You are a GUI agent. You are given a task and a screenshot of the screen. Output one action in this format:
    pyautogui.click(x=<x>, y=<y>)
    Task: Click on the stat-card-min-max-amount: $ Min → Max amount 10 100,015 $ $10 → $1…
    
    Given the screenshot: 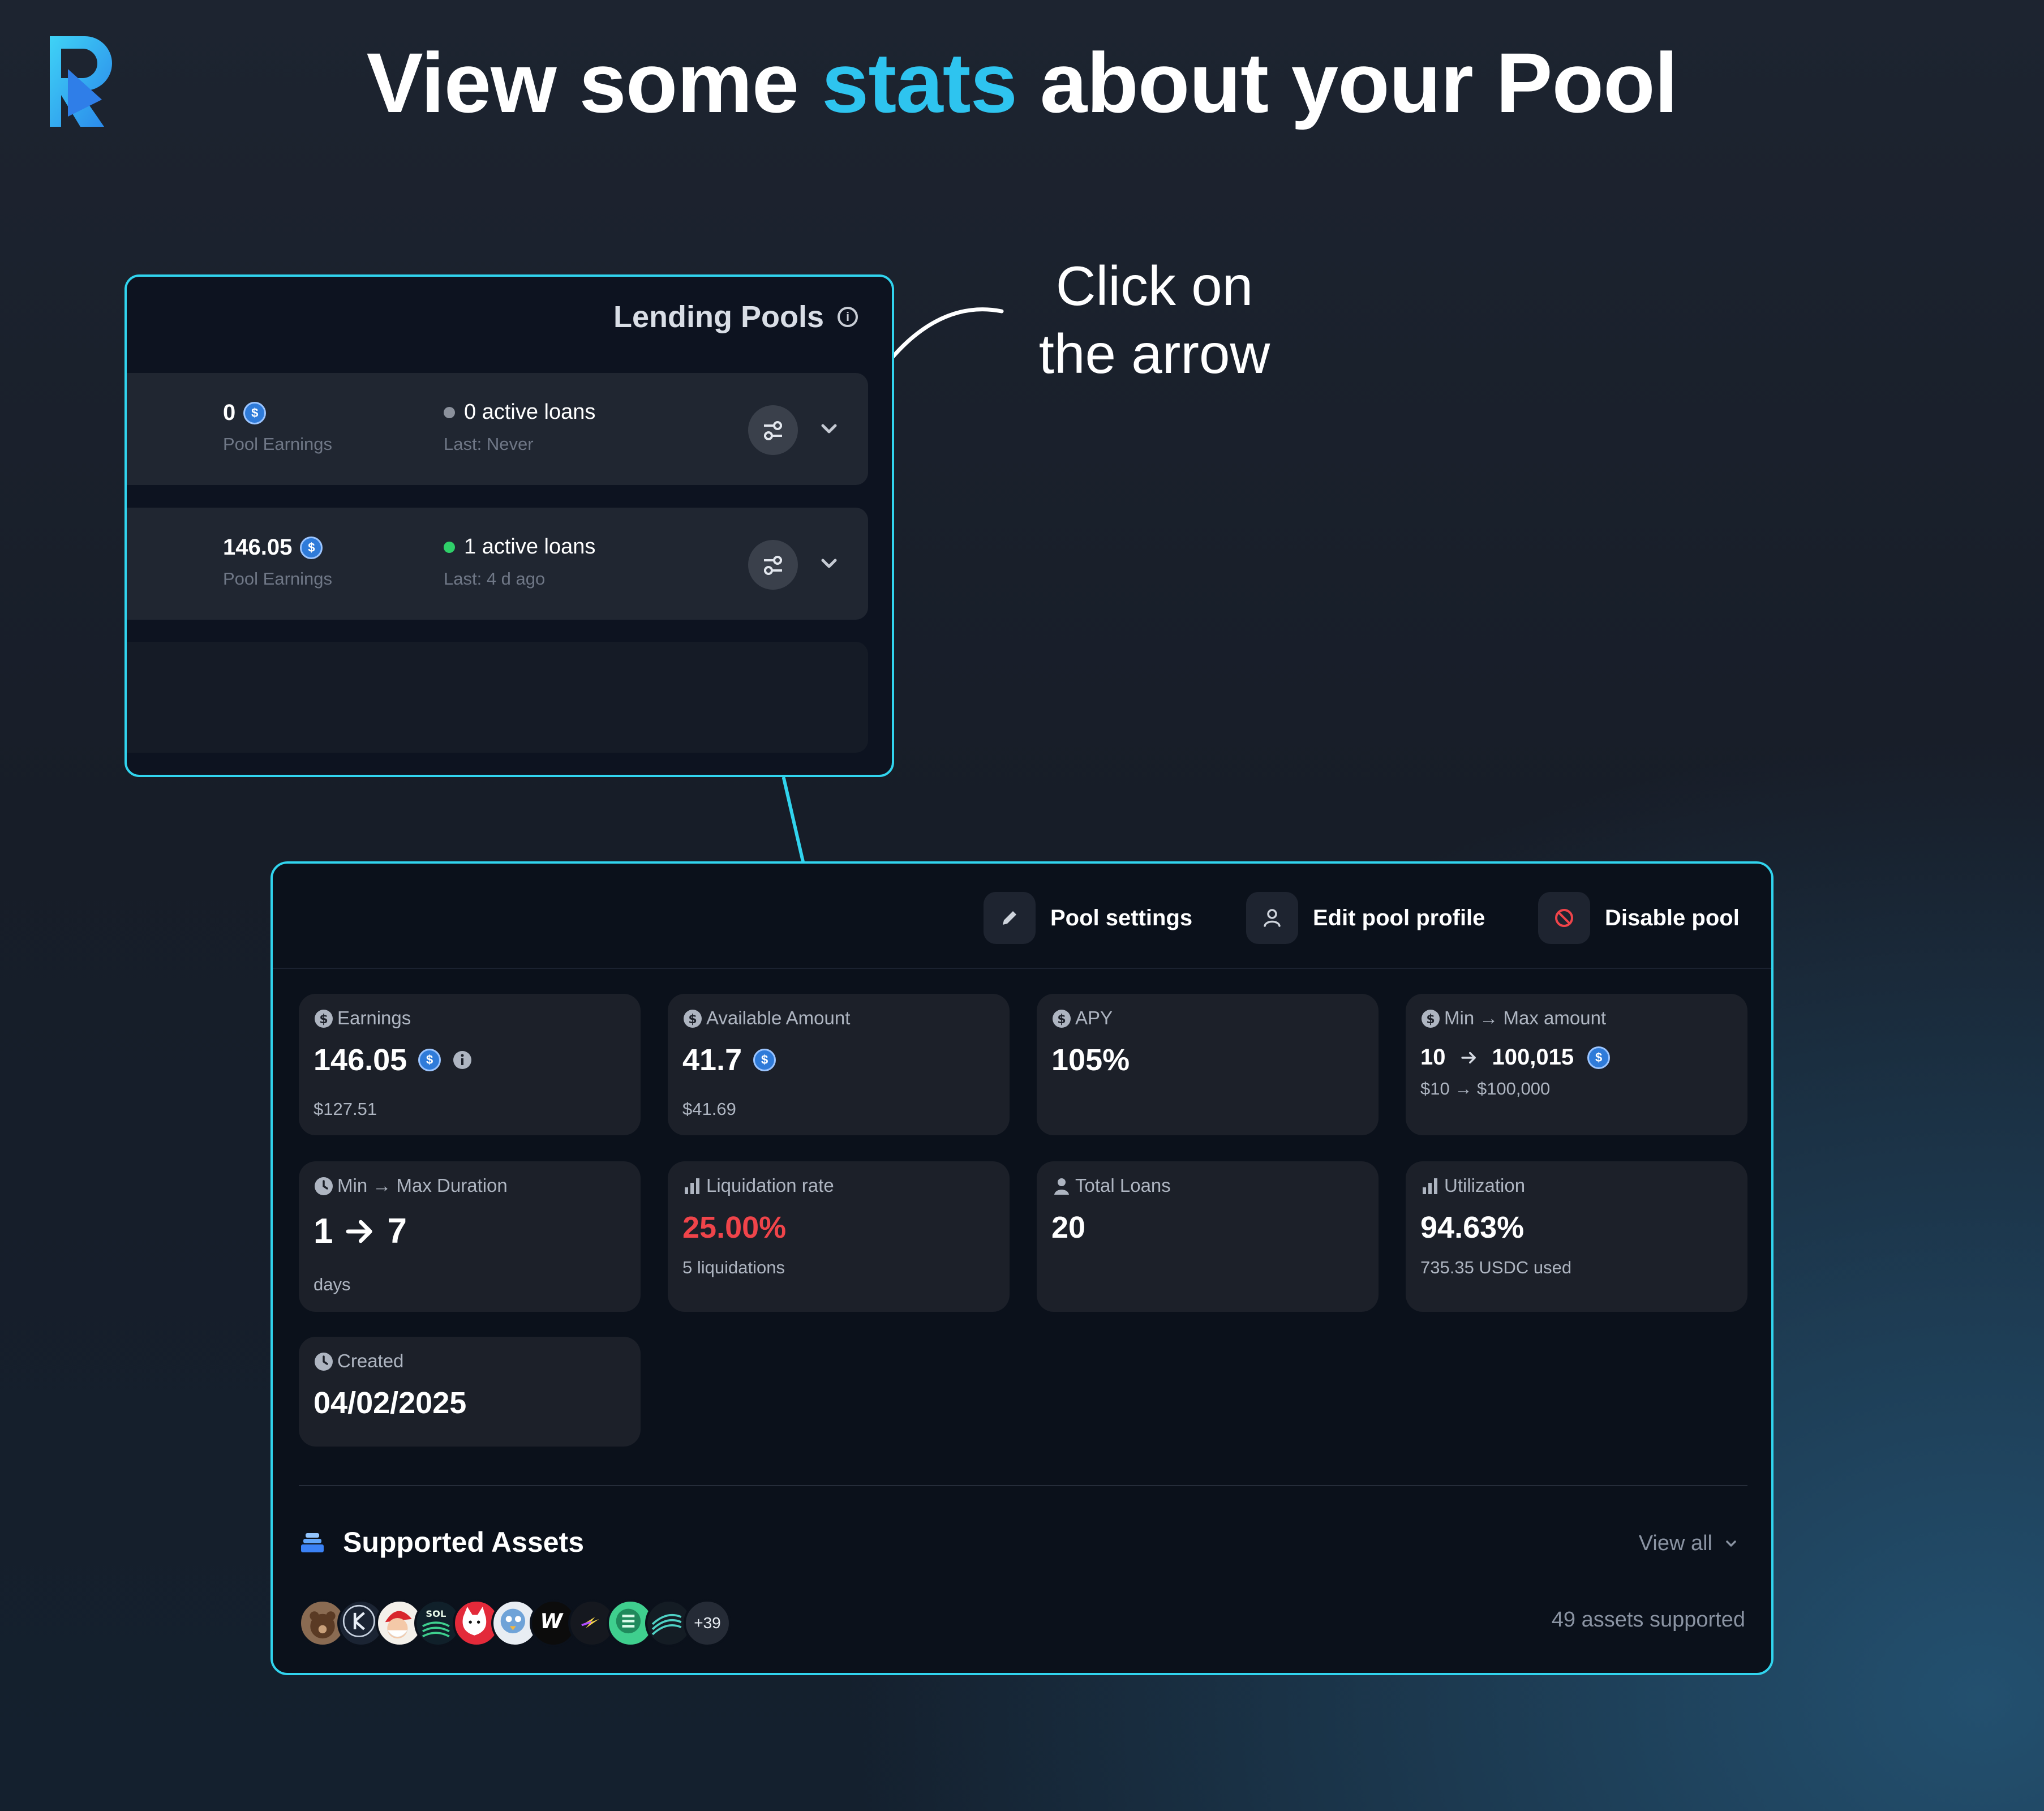 What is the action you would take?
    pyautogui.click(x=1576, y=1064)
    